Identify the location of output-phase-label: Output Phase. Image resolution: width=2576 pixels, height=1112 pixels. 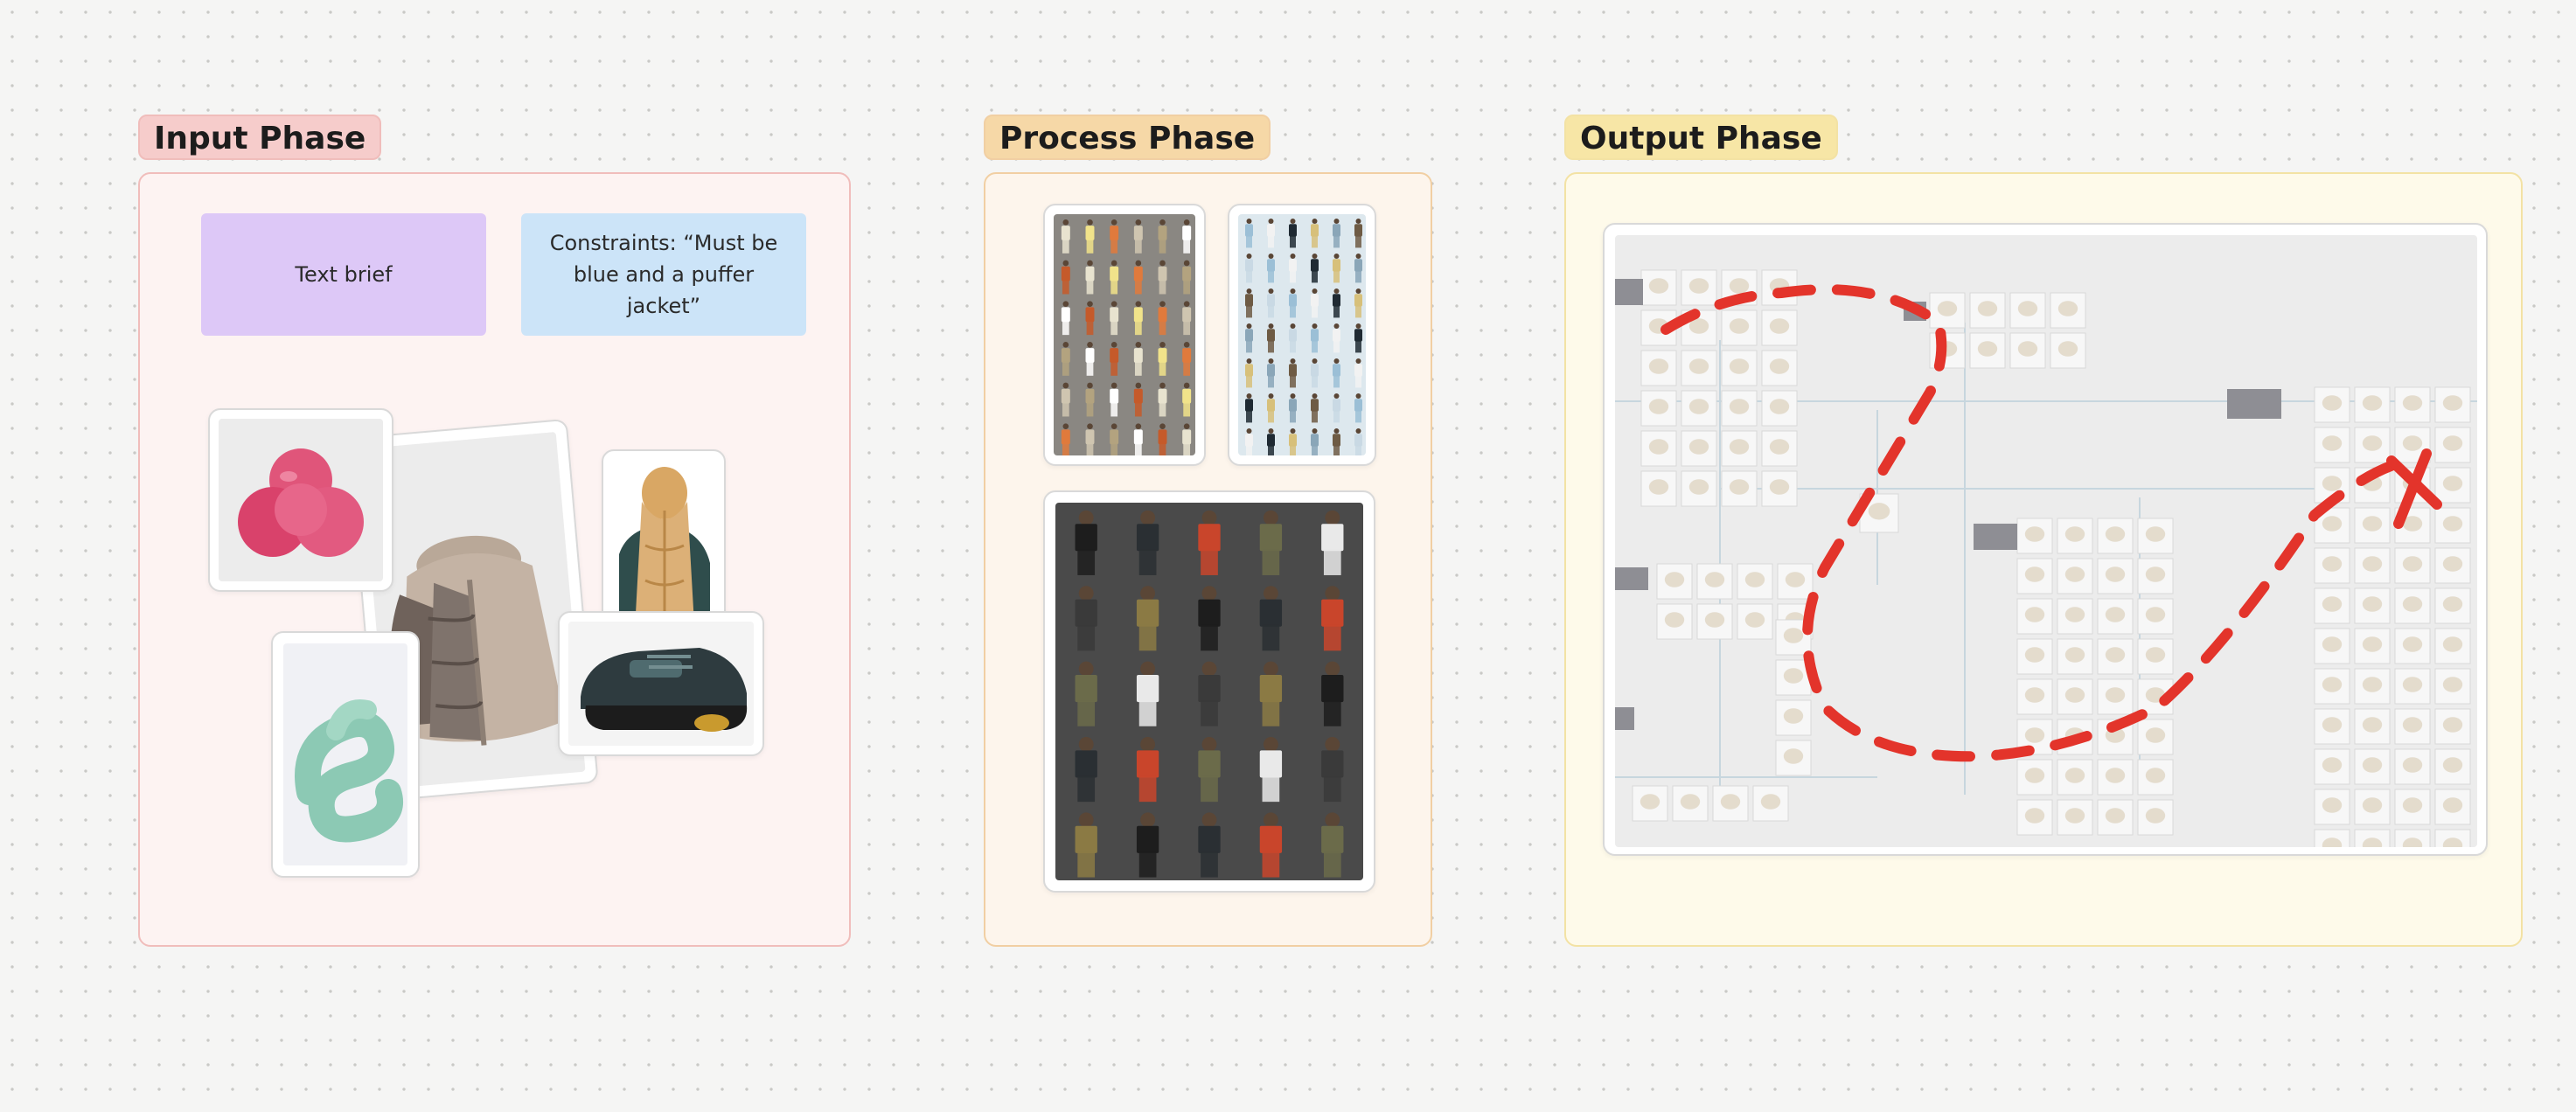
(1701, 137).